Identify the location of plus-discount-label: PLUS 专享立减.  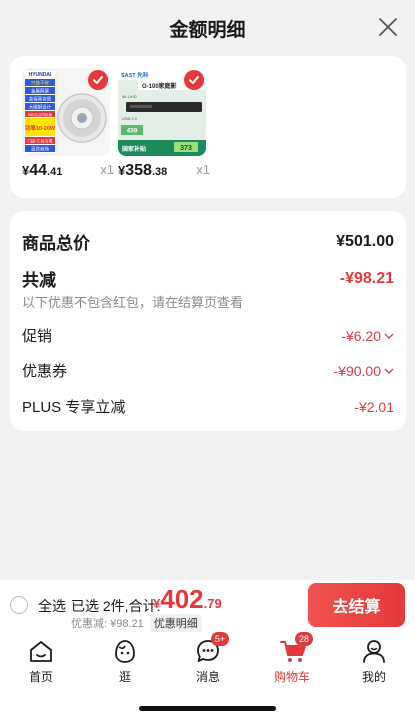
(74, 407).